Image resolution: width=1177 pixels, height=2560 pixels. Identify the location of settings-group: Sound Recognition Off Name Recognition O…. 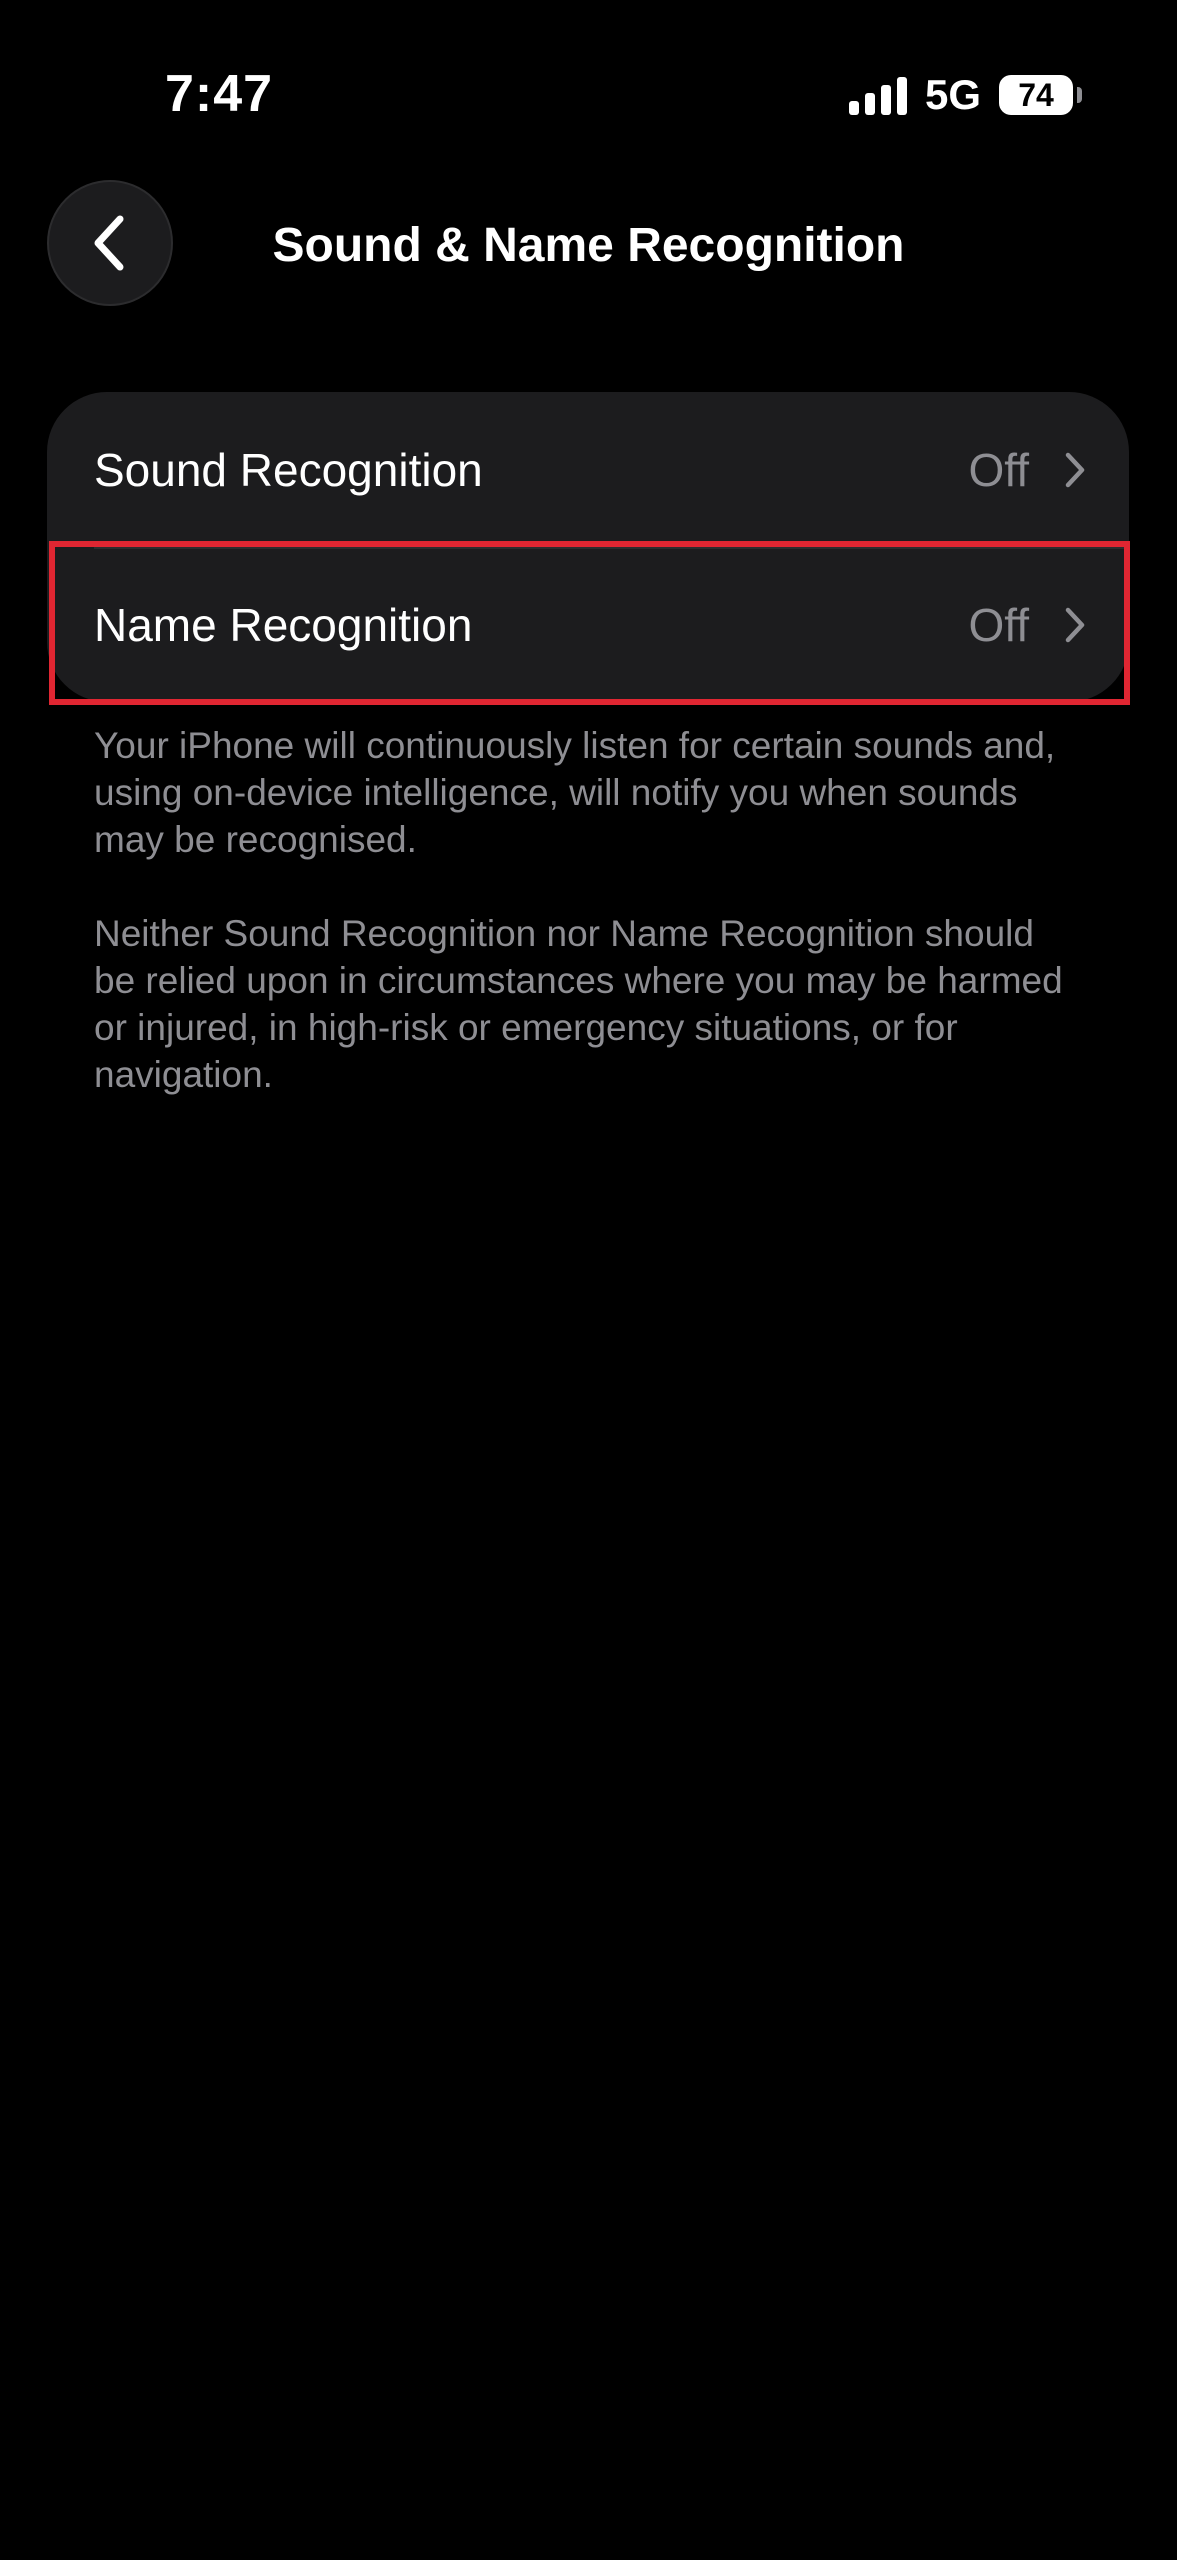
(588, 547).